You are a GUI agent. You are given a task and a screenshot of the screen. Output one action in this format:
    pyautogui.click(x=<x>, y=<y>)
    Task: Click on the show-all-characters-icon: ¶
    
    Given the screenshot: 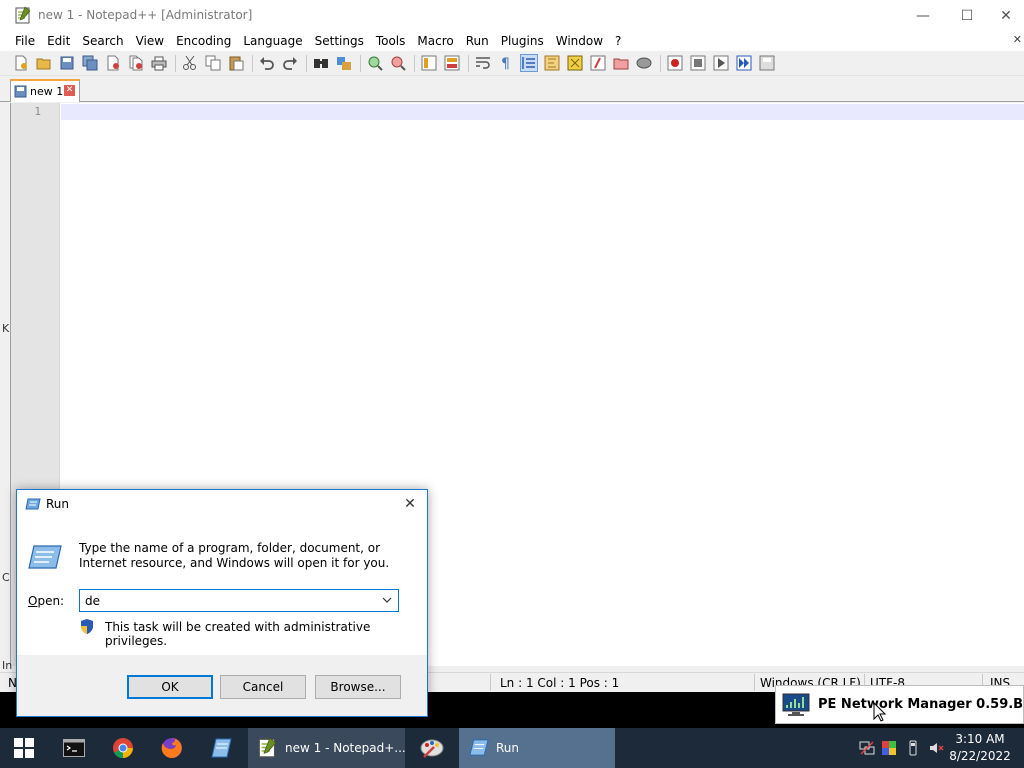 What is the action you would take?
    pyautogui.click(x=506, y=63)
    